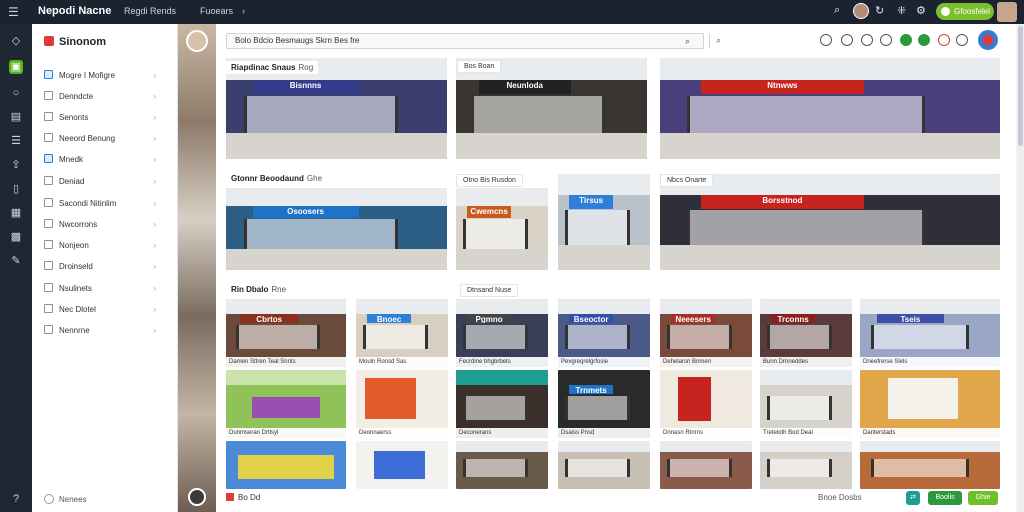 This screenshot has width=1024, height=512. What do you see at coordinates (107, 246) in the screenshot?
I see `sidebar-item: Nonjeon ›` at bounding box center [107, 246].